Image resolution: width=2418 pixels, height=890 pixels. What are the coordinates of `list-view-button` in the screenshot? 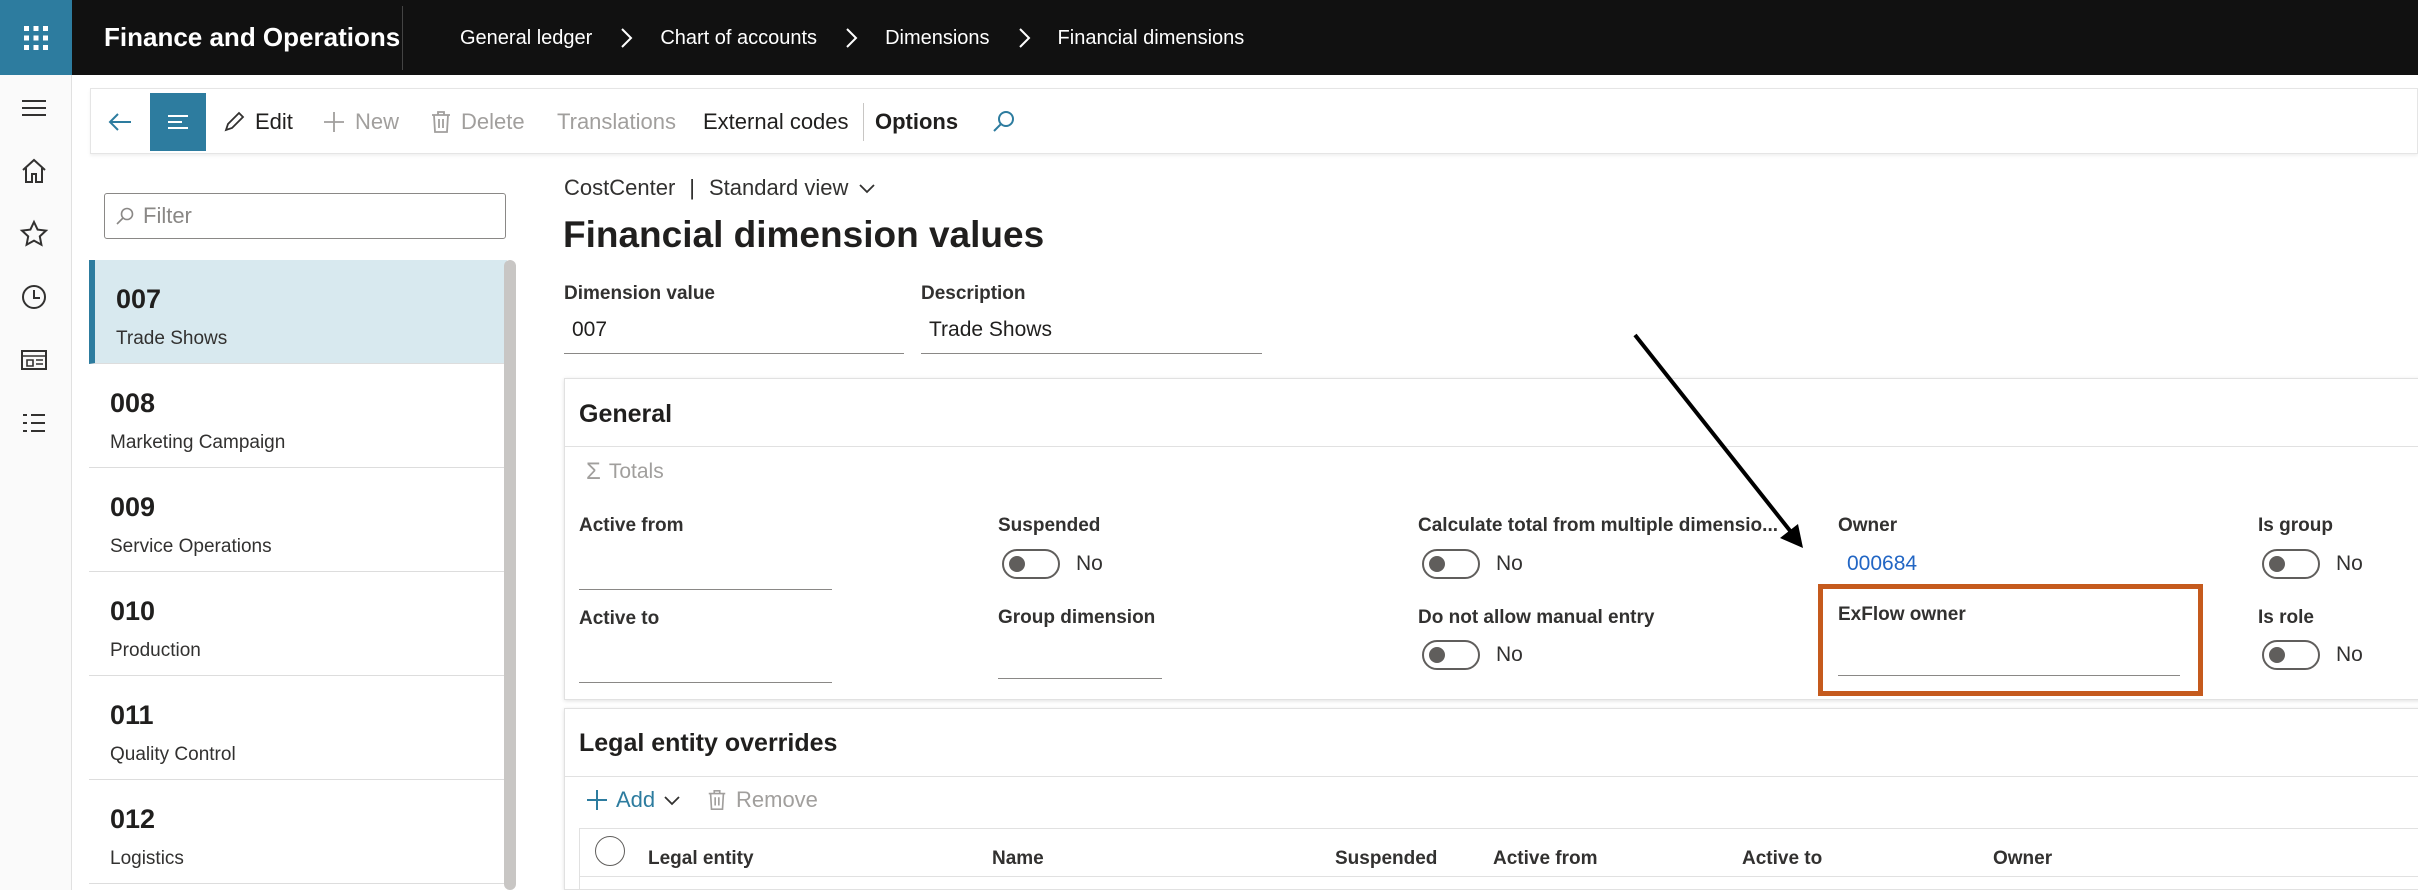 It's located at (178, 122).